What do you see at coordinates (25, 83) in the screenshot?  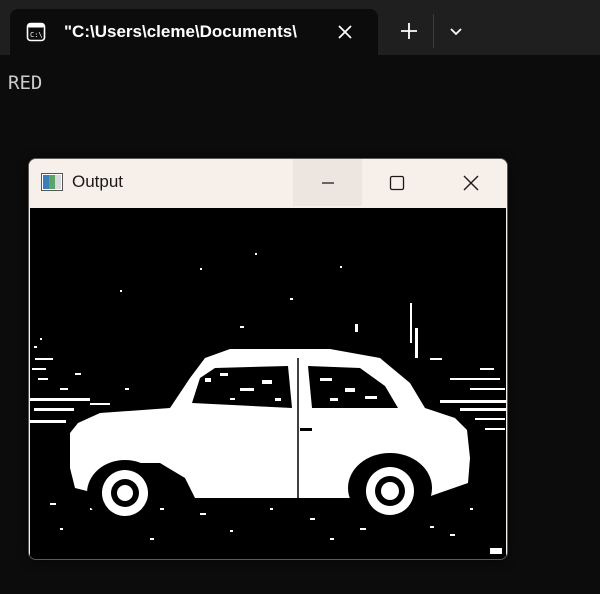 I see `terminal-output-line: RED` at bounding box center [25, 83].